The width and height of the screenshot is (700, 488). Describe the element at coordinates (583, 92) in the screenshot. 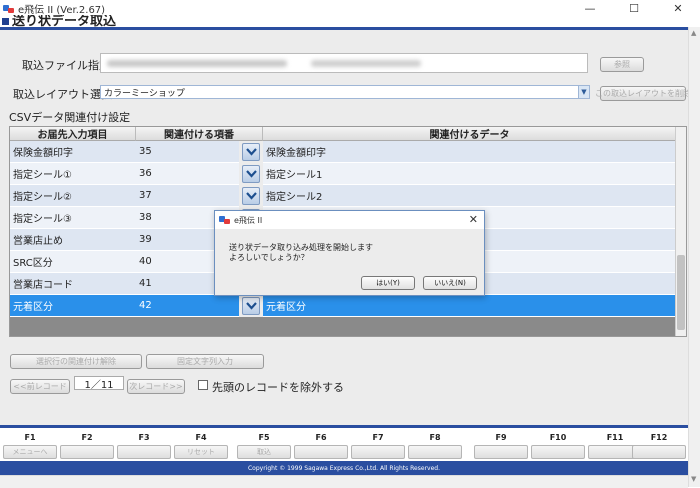

I see `chevron-down-icon: ▼` at that location.